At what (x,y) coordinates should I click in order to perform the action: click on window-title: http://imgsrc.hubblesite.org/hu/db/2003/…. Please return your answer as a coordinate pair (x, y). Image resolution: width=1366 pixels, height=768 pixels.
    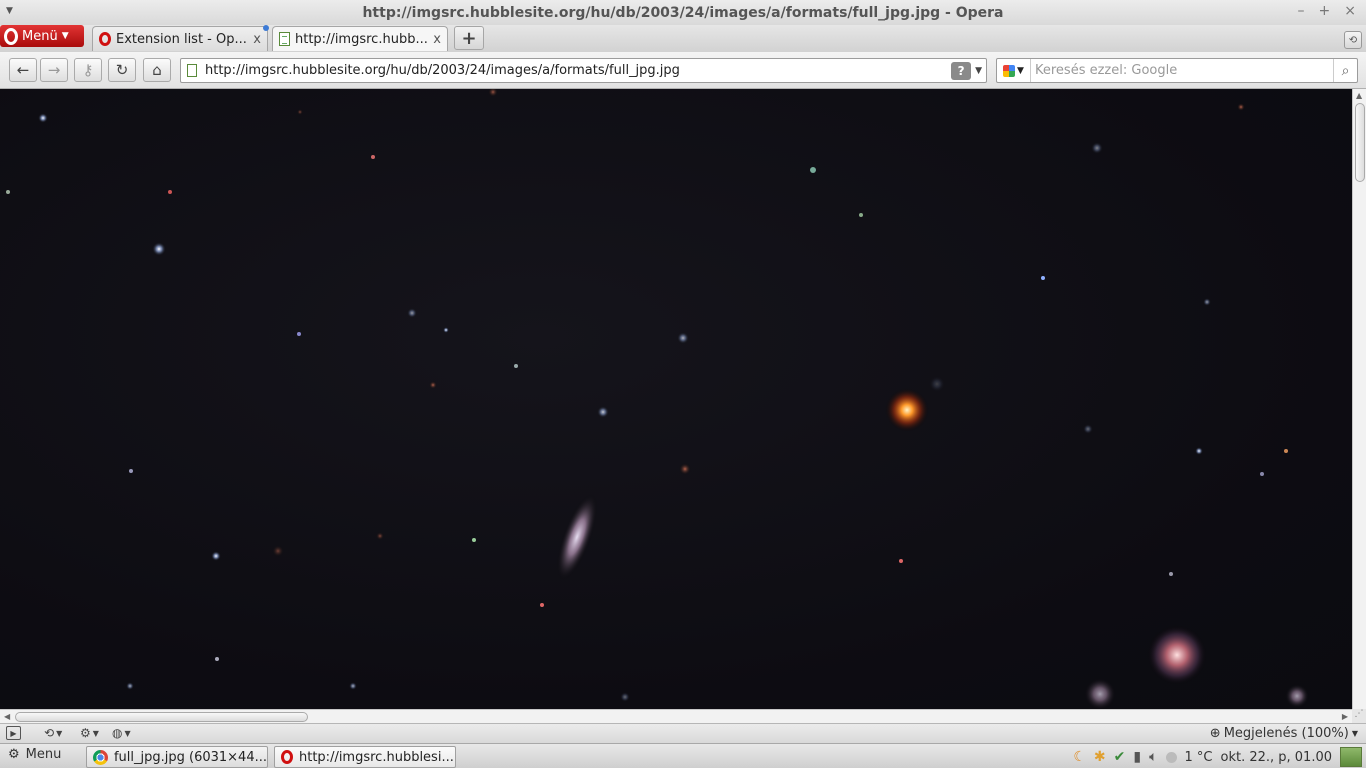
    Looking at the image, I should click on (683, 12).